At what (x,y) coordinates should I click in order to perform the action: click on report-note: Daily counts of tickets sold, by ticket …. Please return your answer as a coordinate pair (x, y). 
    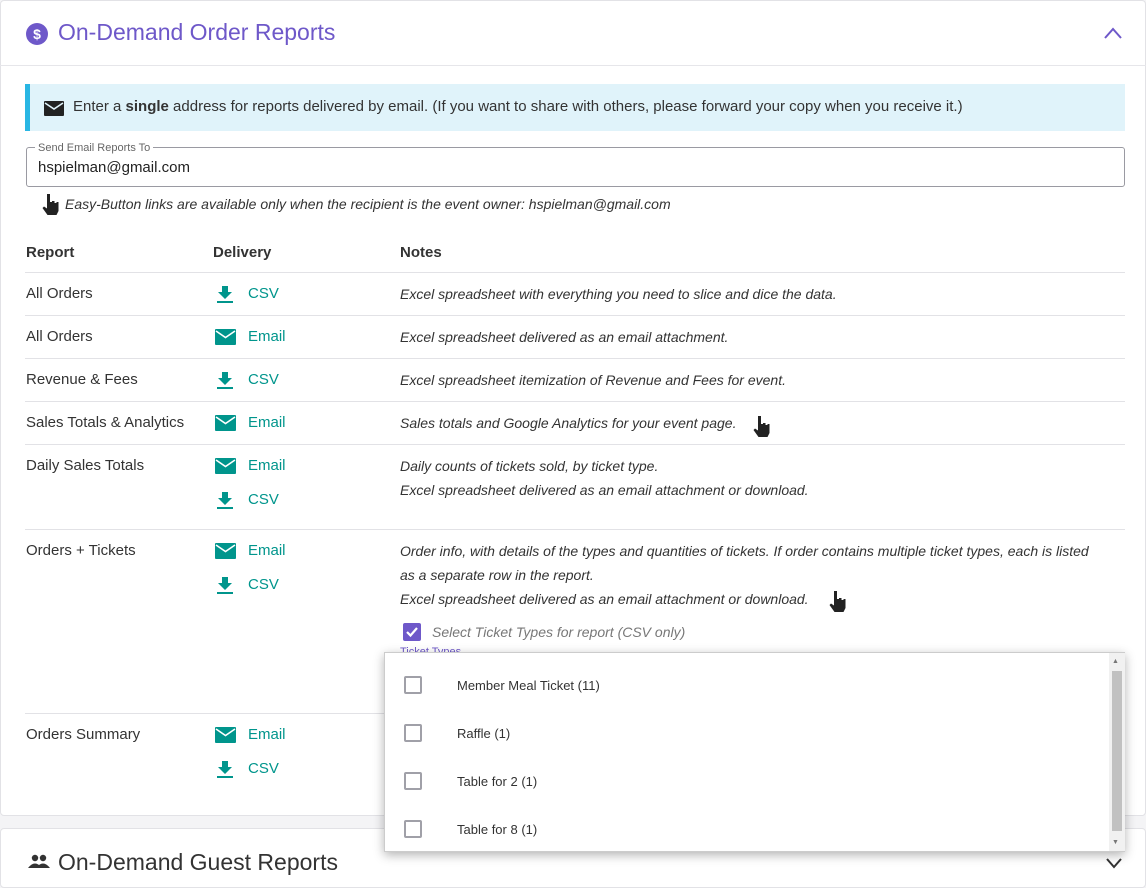
    Looking at the image, I should click on (529, 466).